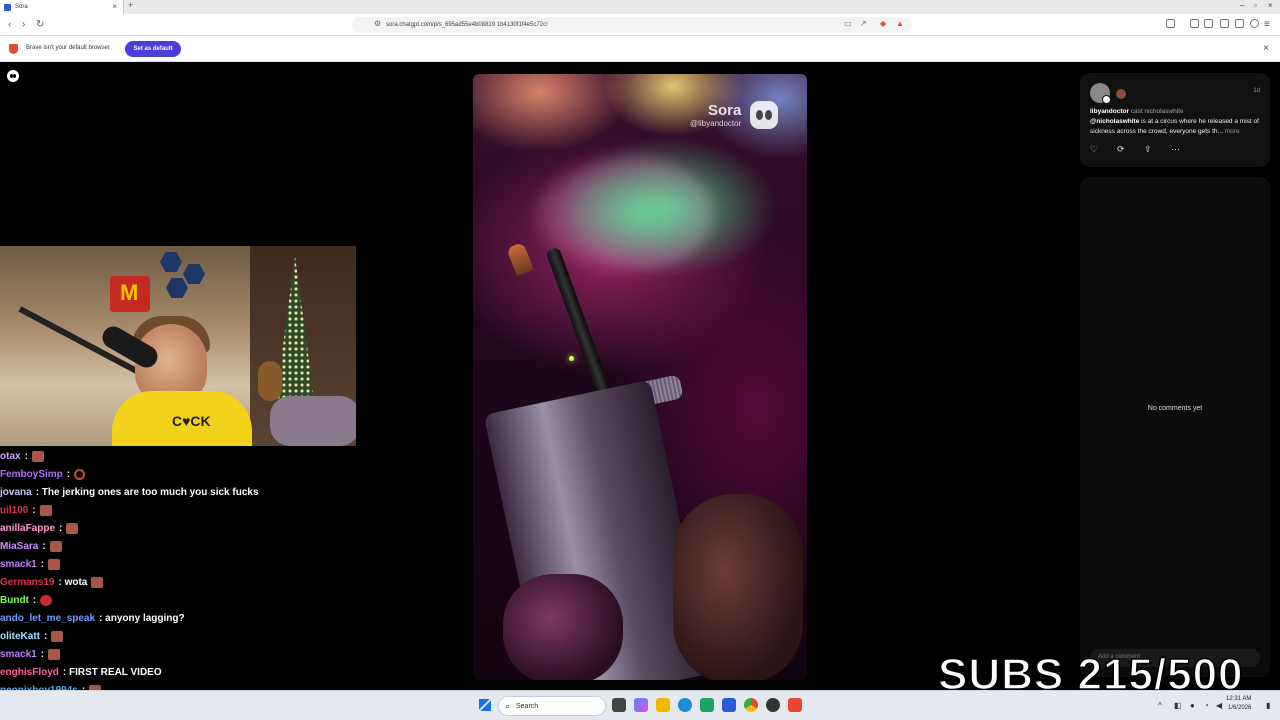  Describe the element at coordinates (1238, 704) in the screenshot. I see `taskbar-clock: 12:31 AM 1/6/2026` at that location.